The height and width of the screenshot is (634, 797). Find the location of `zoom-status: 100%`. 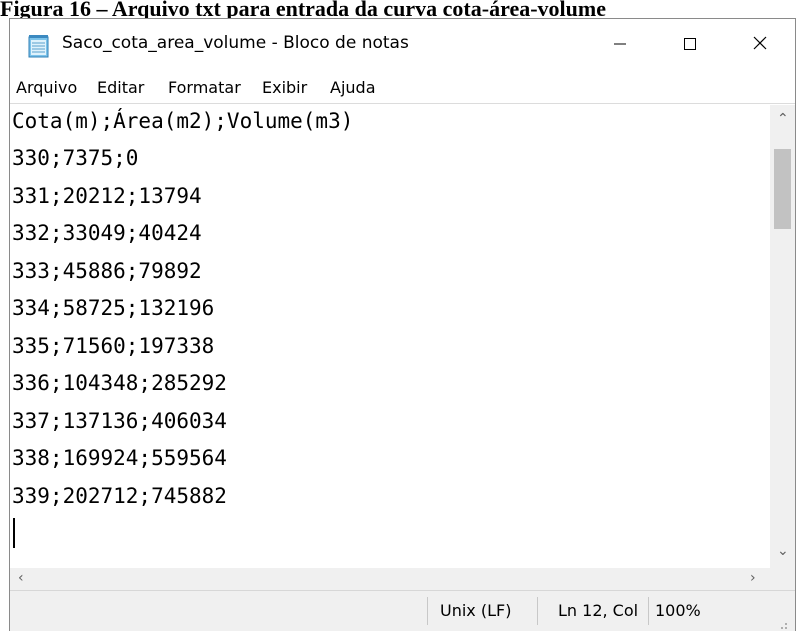

zoom-status: 100% is located at coordinates (678, 610).